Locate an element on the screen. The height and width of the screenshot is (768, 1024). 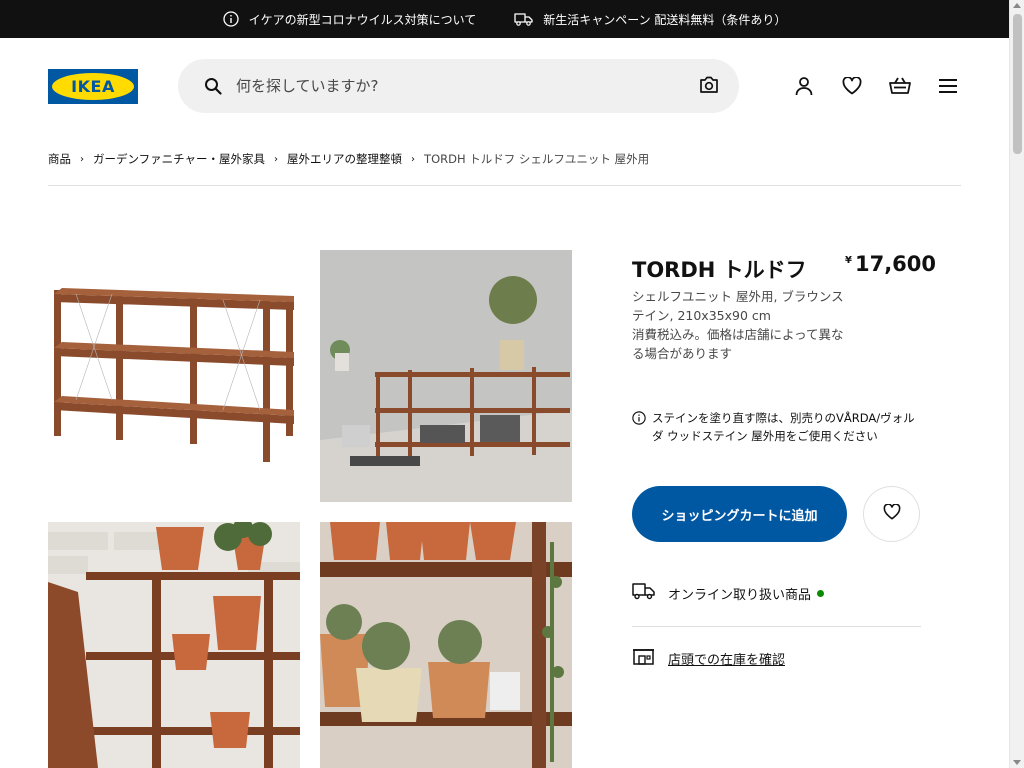
heart-icon is located at coordinates (892, 513).